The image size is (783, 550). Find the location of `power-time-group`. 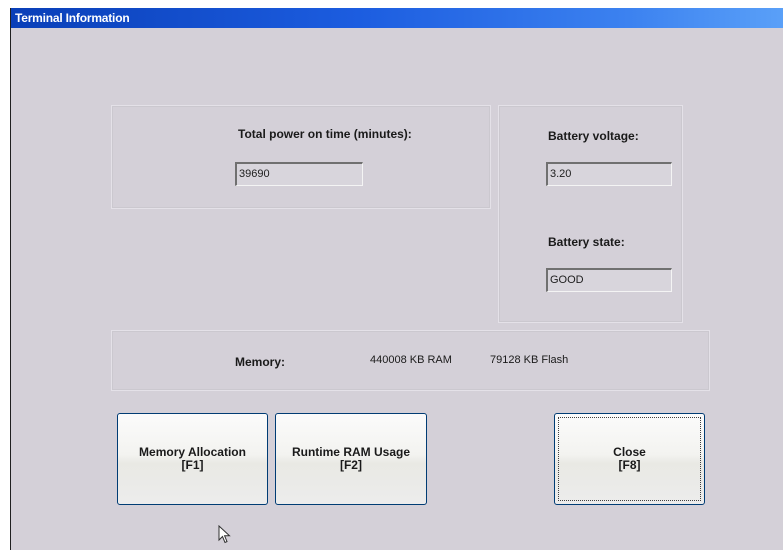

power-time-group is located at coordinates (301, 157).